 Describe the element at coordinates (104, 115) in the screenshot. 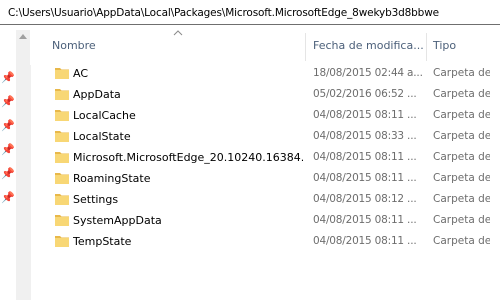

I see `file-name: LocalCache` at that location.